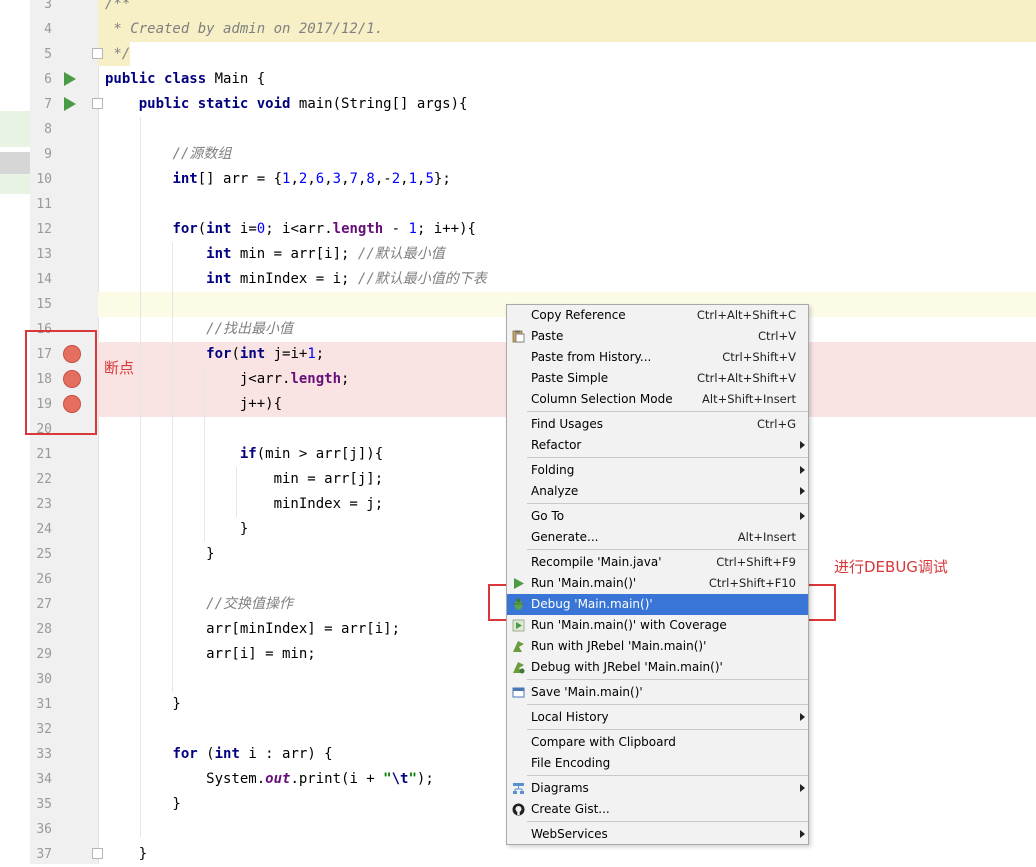 The image size is (1036, 867). Describe the element at coordinates (44, 529) in the screenshot. I see `line-number: 24` at that location.